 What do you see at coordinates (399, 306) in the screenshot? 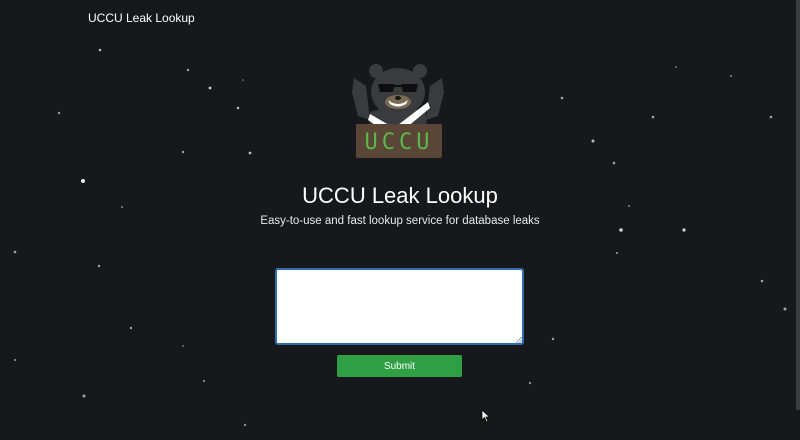
I see `lookup-query-textarea` at bounding box center [399, 306].